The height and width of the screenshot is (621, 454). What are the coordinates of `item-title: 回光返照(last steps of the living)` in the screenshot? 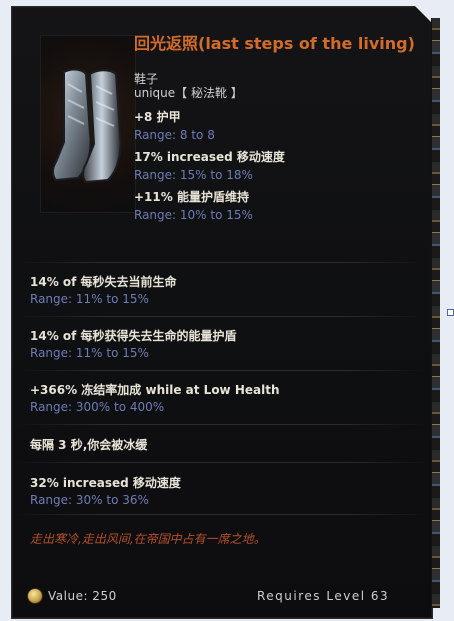 It's located at (274, 43).